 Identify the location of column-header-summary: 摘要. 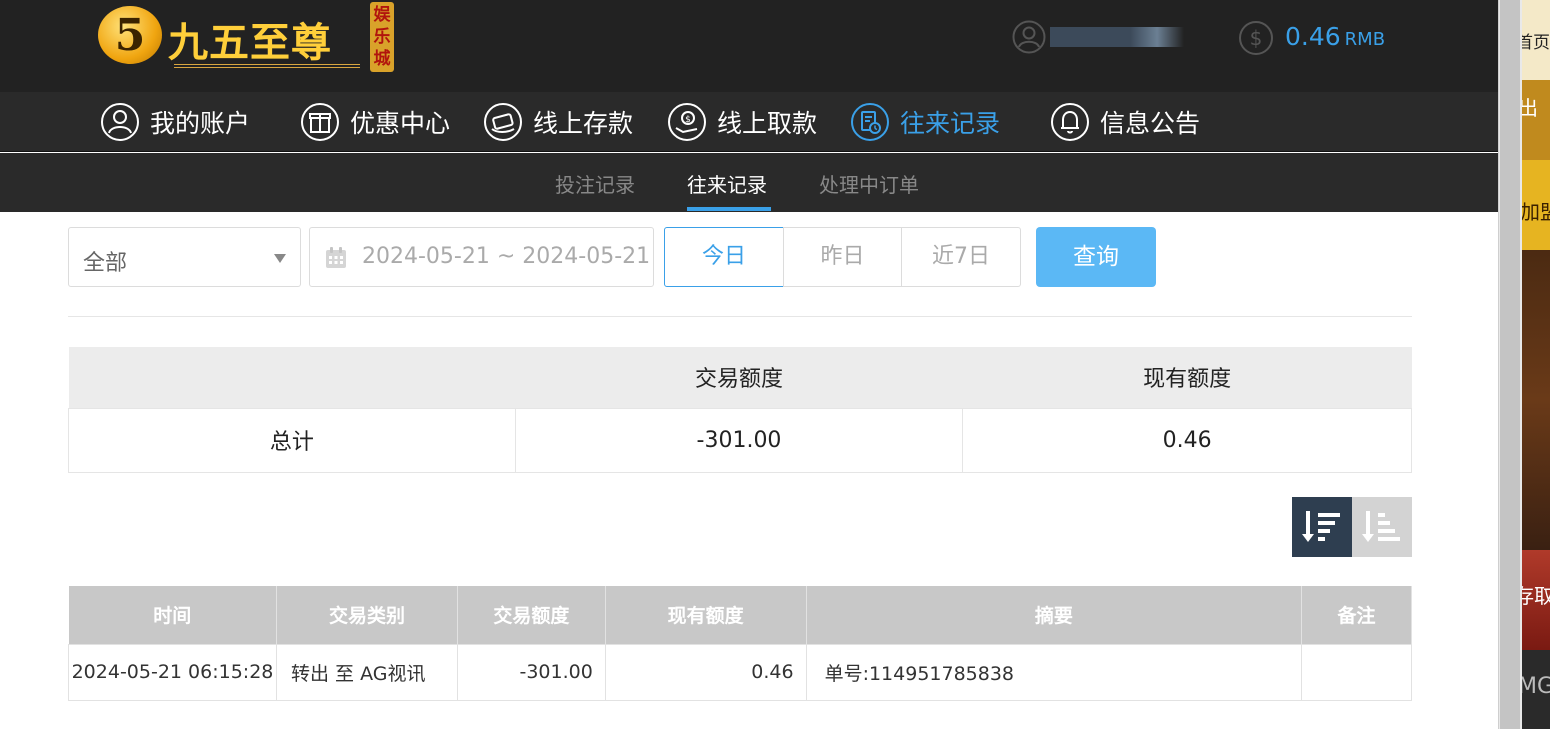
(1054, 615).